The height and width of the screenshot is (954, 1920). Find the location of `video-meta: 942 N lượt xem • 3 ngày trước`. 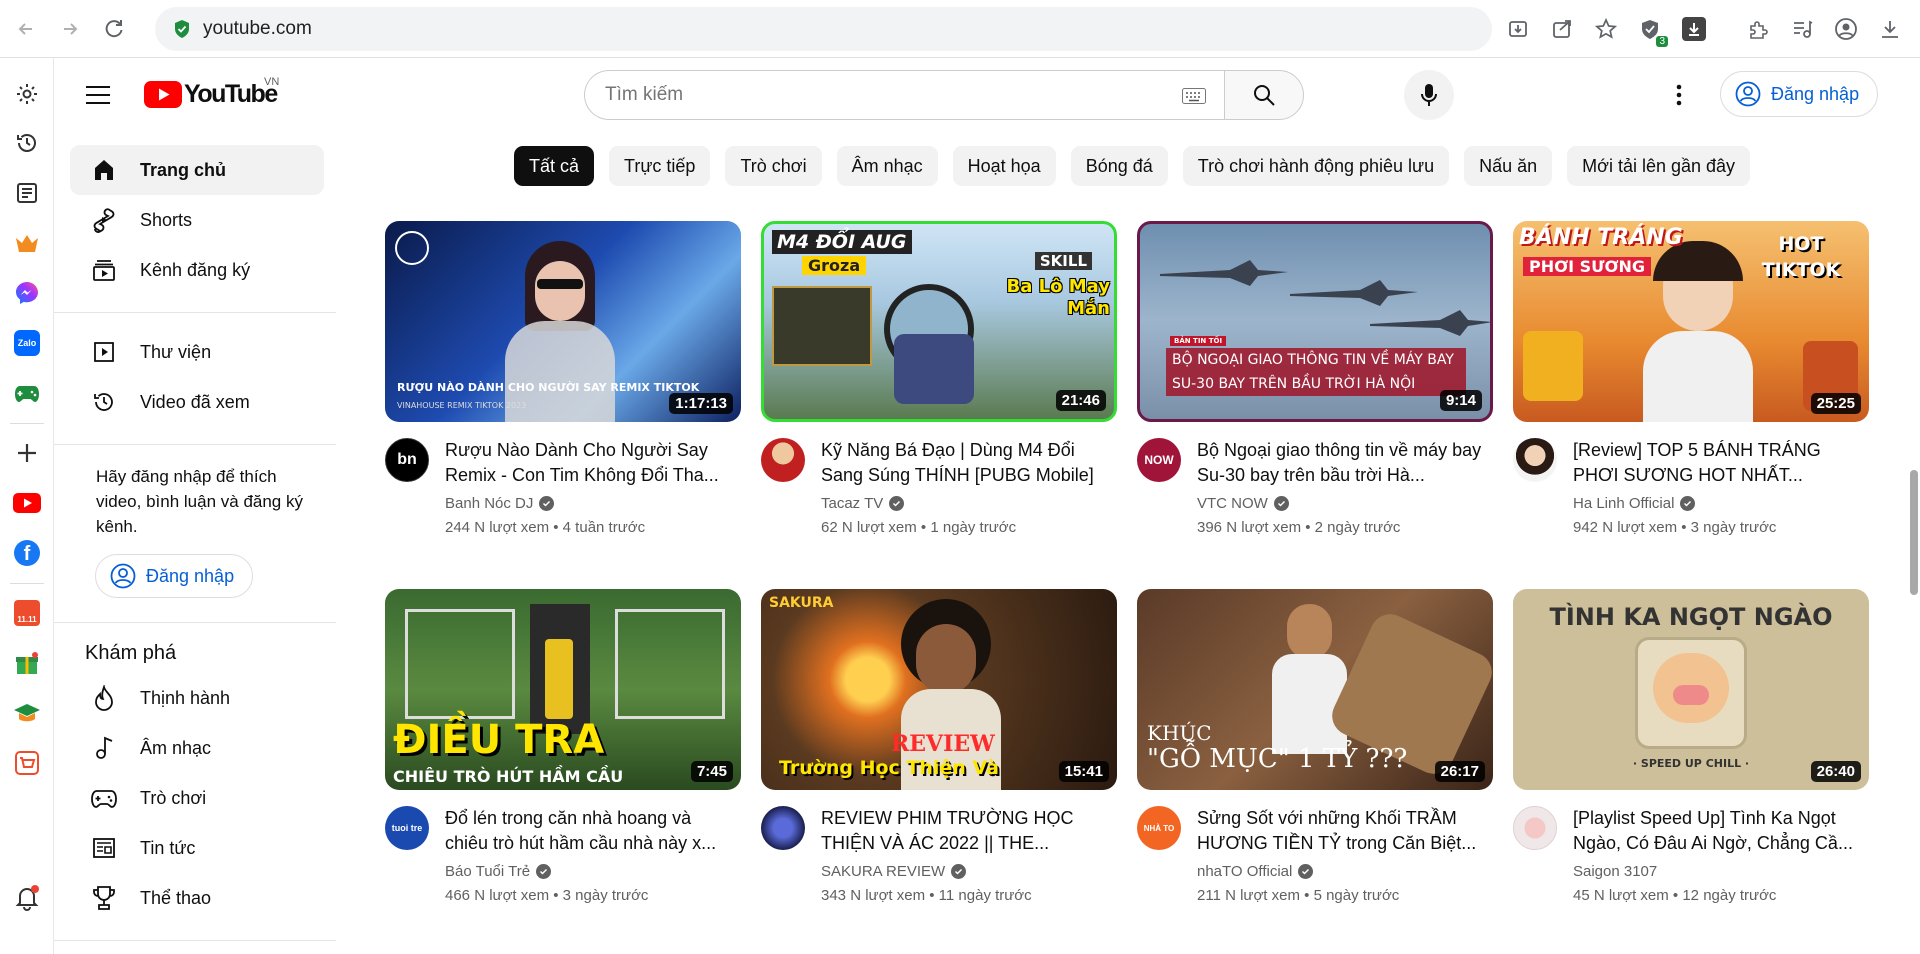

video-meta: 942 N lượt xem • 3 ngày trước is located at coordinates (1675, 527).